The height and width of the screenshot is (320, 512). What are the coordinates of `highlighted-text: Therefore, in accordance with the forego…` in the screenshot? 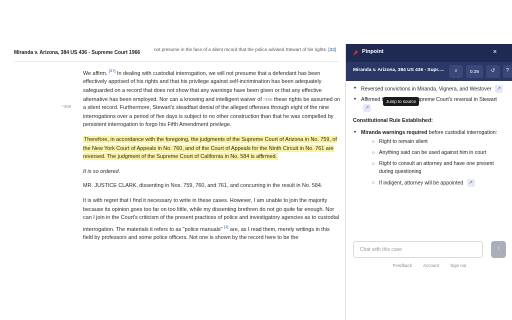 It's located at (210, 148).